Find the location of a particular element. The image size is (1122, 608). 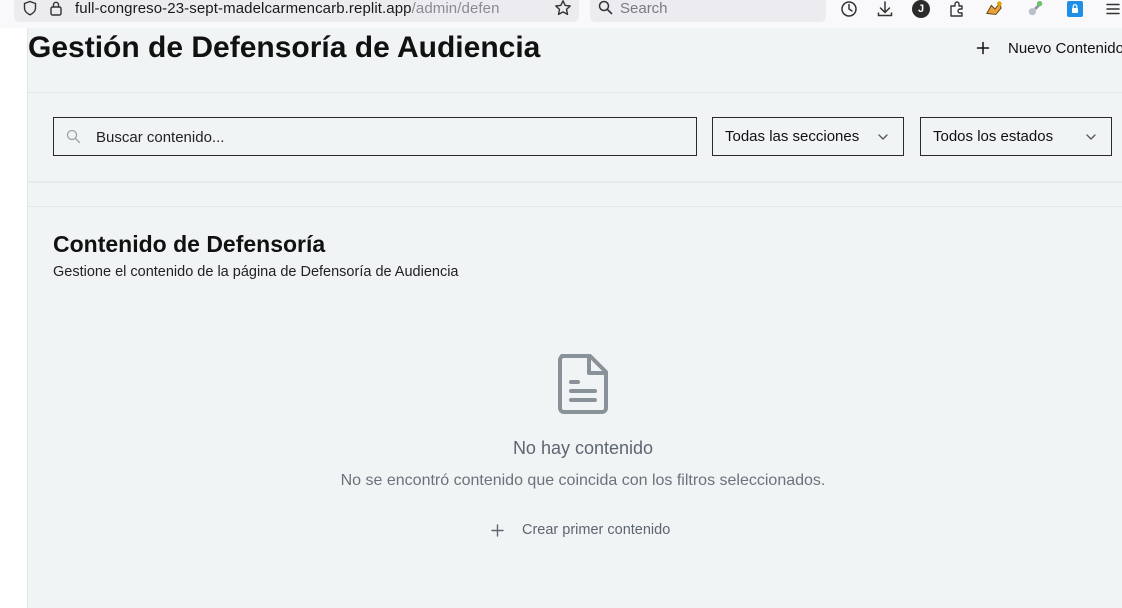

new-content-label: Nuevo Contenido is located at coordinates (1065, 48).